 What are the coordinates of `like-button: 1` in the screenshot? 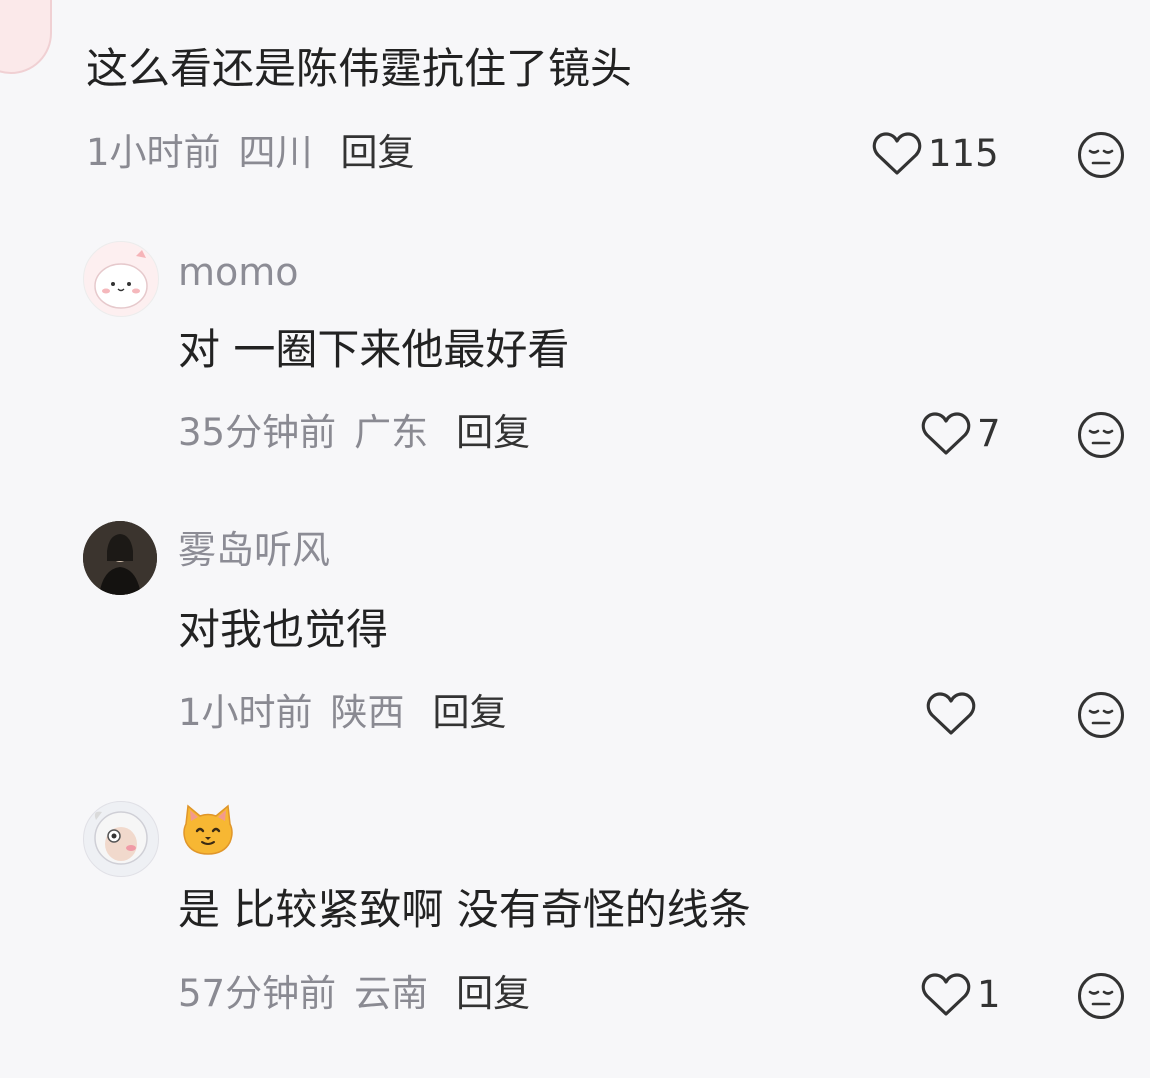 It's located at (961, 995).